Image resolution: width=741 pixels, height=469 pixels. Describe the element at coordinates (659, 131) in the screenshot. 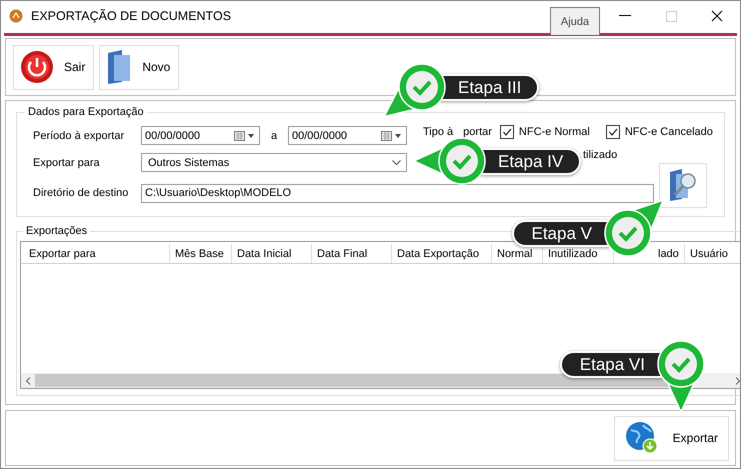

I see `type-checkbox: NFC-e Cancelado` at that location.